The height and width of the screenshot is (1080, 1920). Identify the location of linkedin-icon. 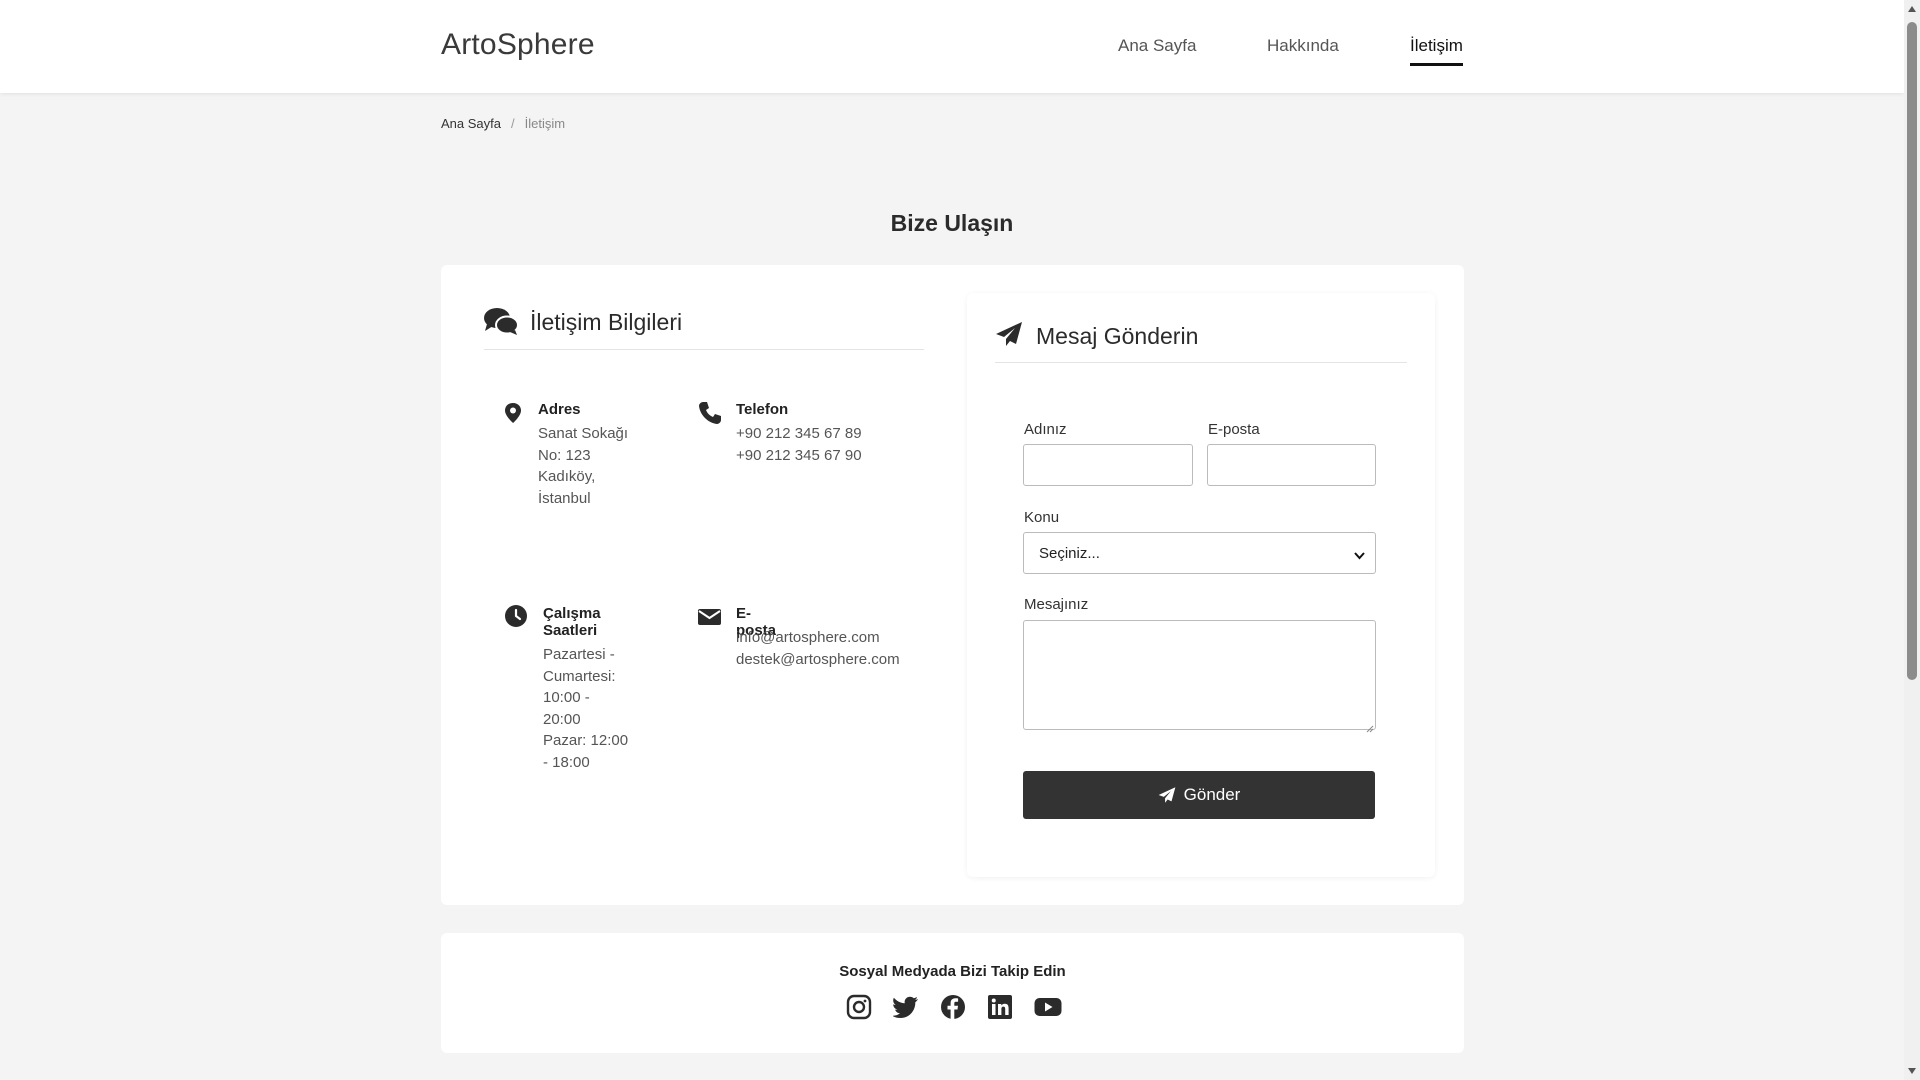
(1000, 1007).